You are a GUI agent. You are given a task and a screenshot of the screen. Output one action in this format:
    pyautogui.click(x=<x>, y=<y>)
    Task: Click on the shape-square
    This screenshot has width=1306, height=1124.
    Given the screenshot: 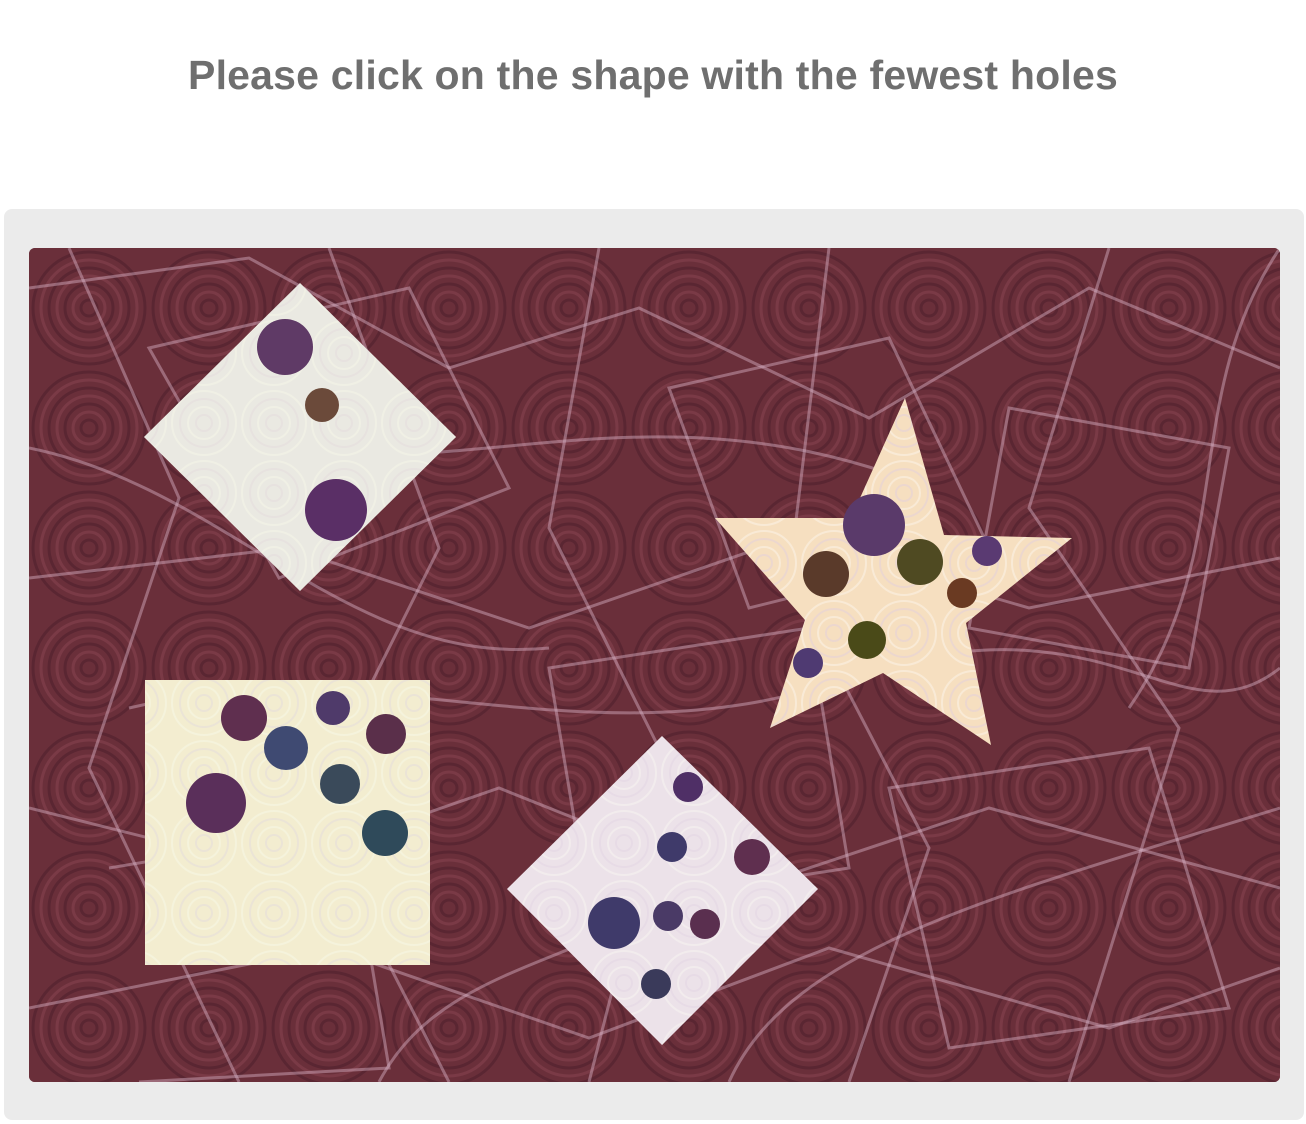 What is the action you would take?
    pyautogui.click(x=287, y=822)
    